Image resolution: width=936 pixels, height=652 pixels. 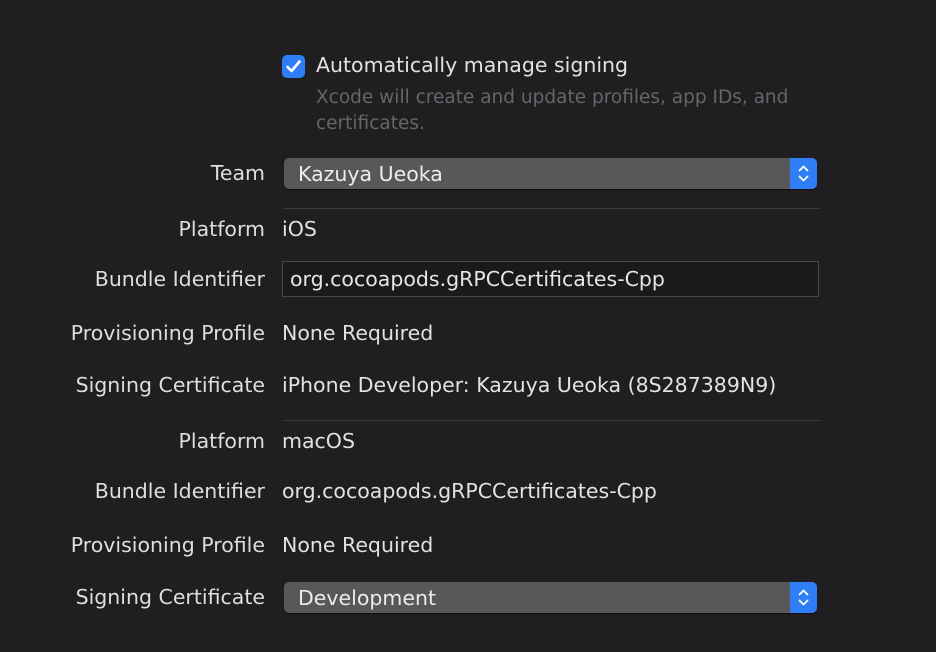 I want to click on ios-bundle-label: Bundle Identifier, so click(x=179, y=279).